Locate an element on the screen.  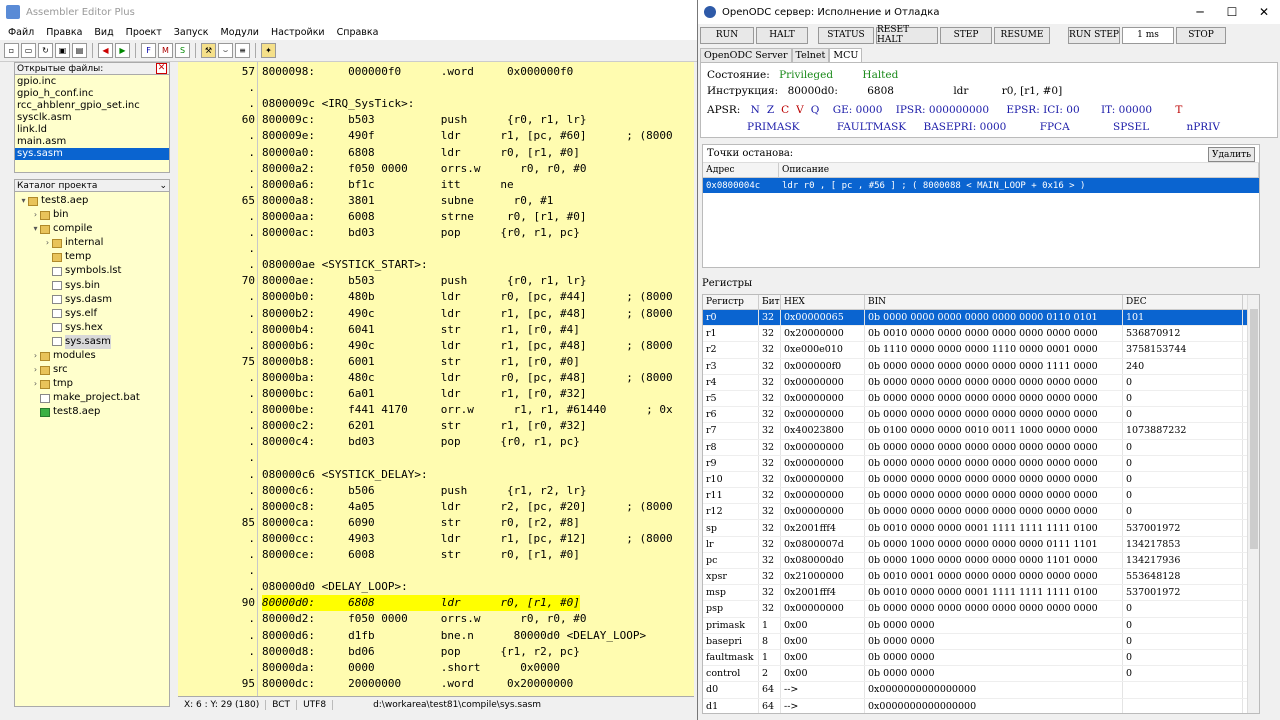
ocd-button-stop: STOP is located at coordinates (1201, 35).